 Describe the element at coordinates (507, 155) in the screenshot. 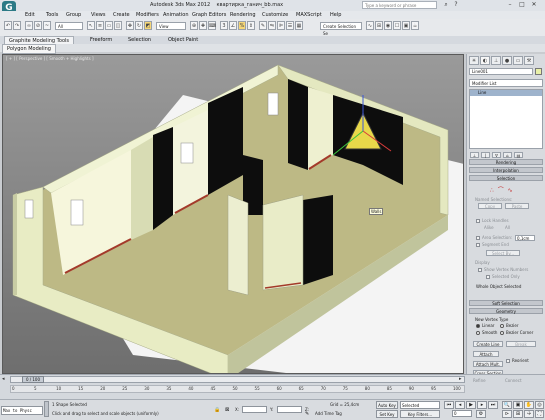

I see `remove-modifier-icon: ⌂` at that location.